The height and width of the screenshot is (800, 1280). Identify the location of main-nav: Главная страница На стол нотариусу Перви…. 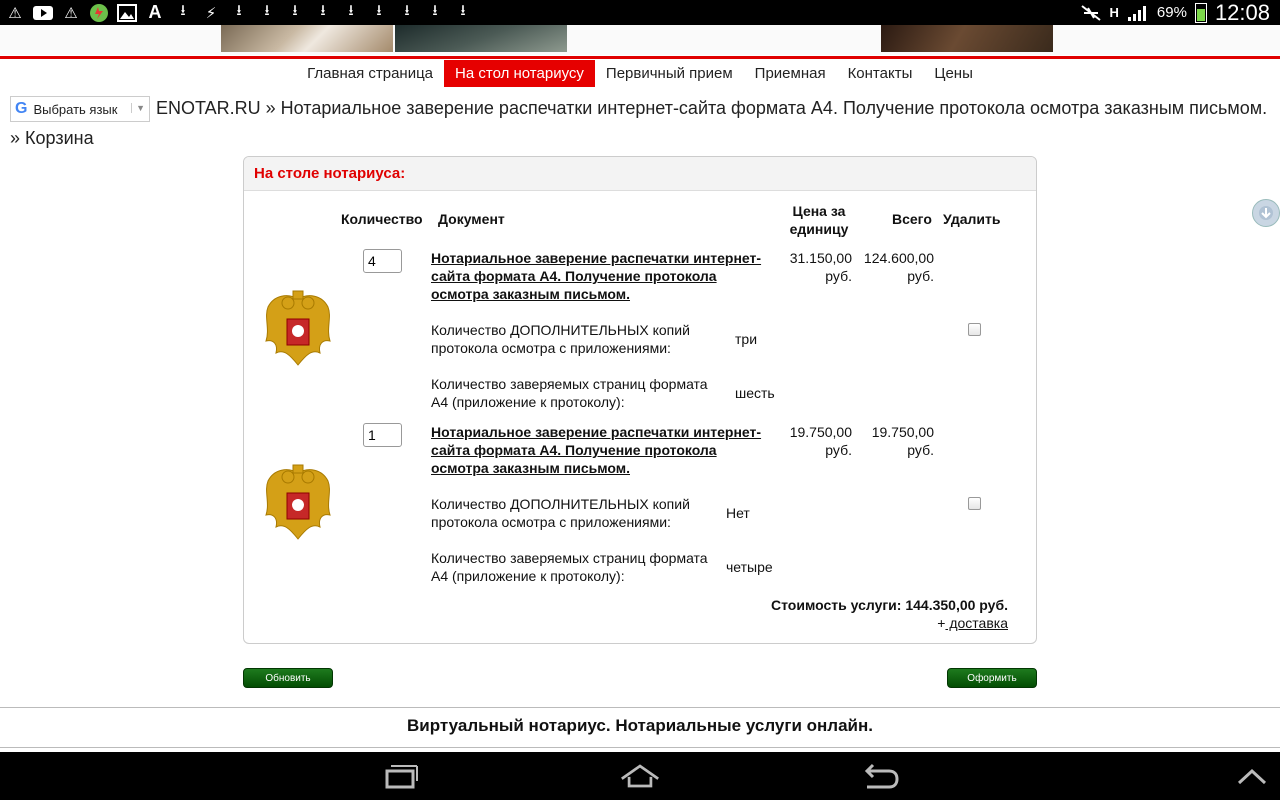
(640, 73).